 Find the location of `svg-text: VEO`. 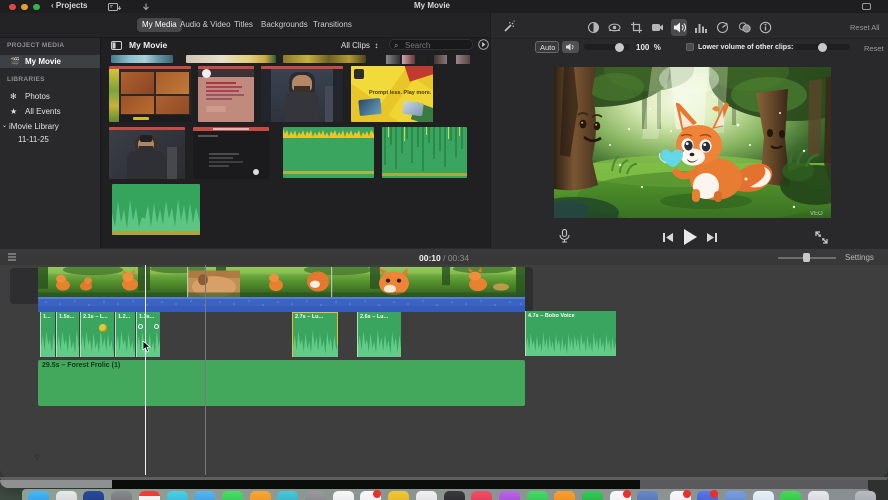

svg-text: VEO is located at coordinates (816, 214).